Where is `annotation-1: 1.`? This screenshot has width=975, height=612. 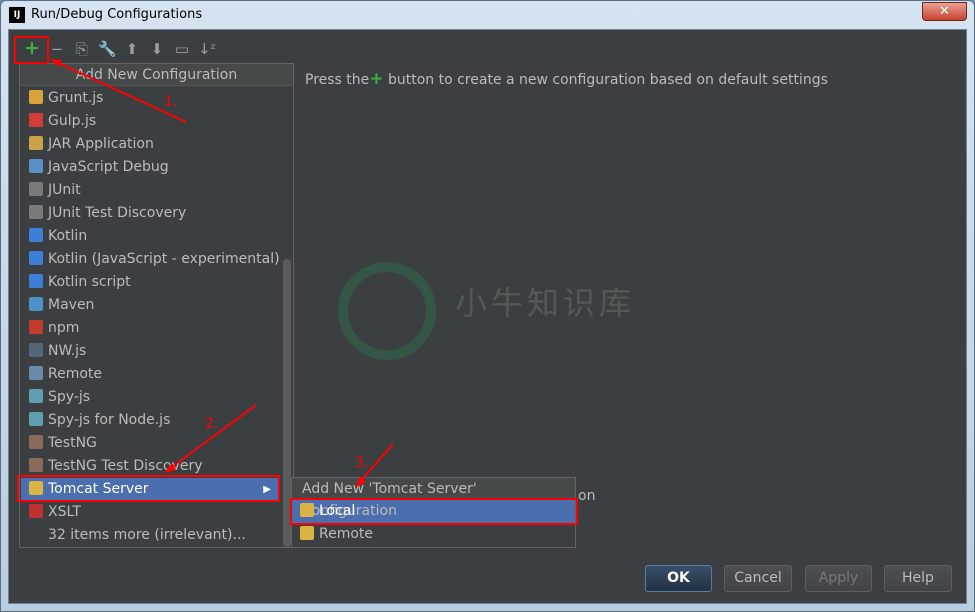
annotation-1: 1. is located at coordinates (170, 102).